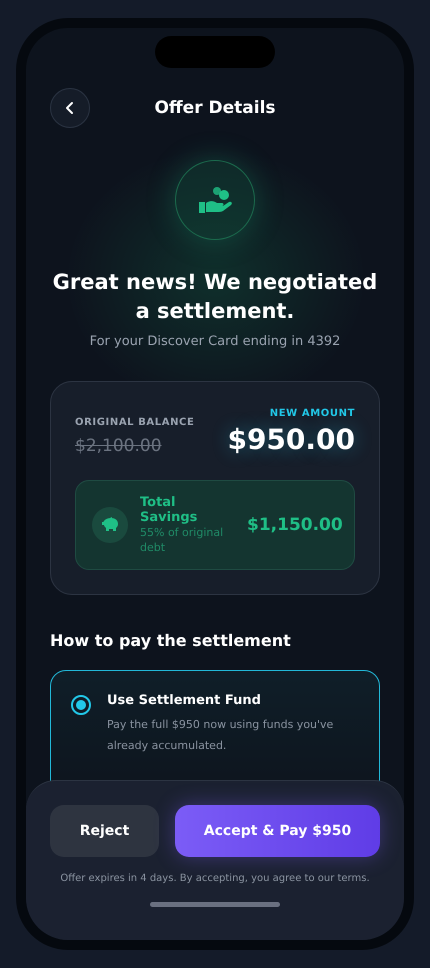  I want to click on reject-button: Reject, so click(104, 831).